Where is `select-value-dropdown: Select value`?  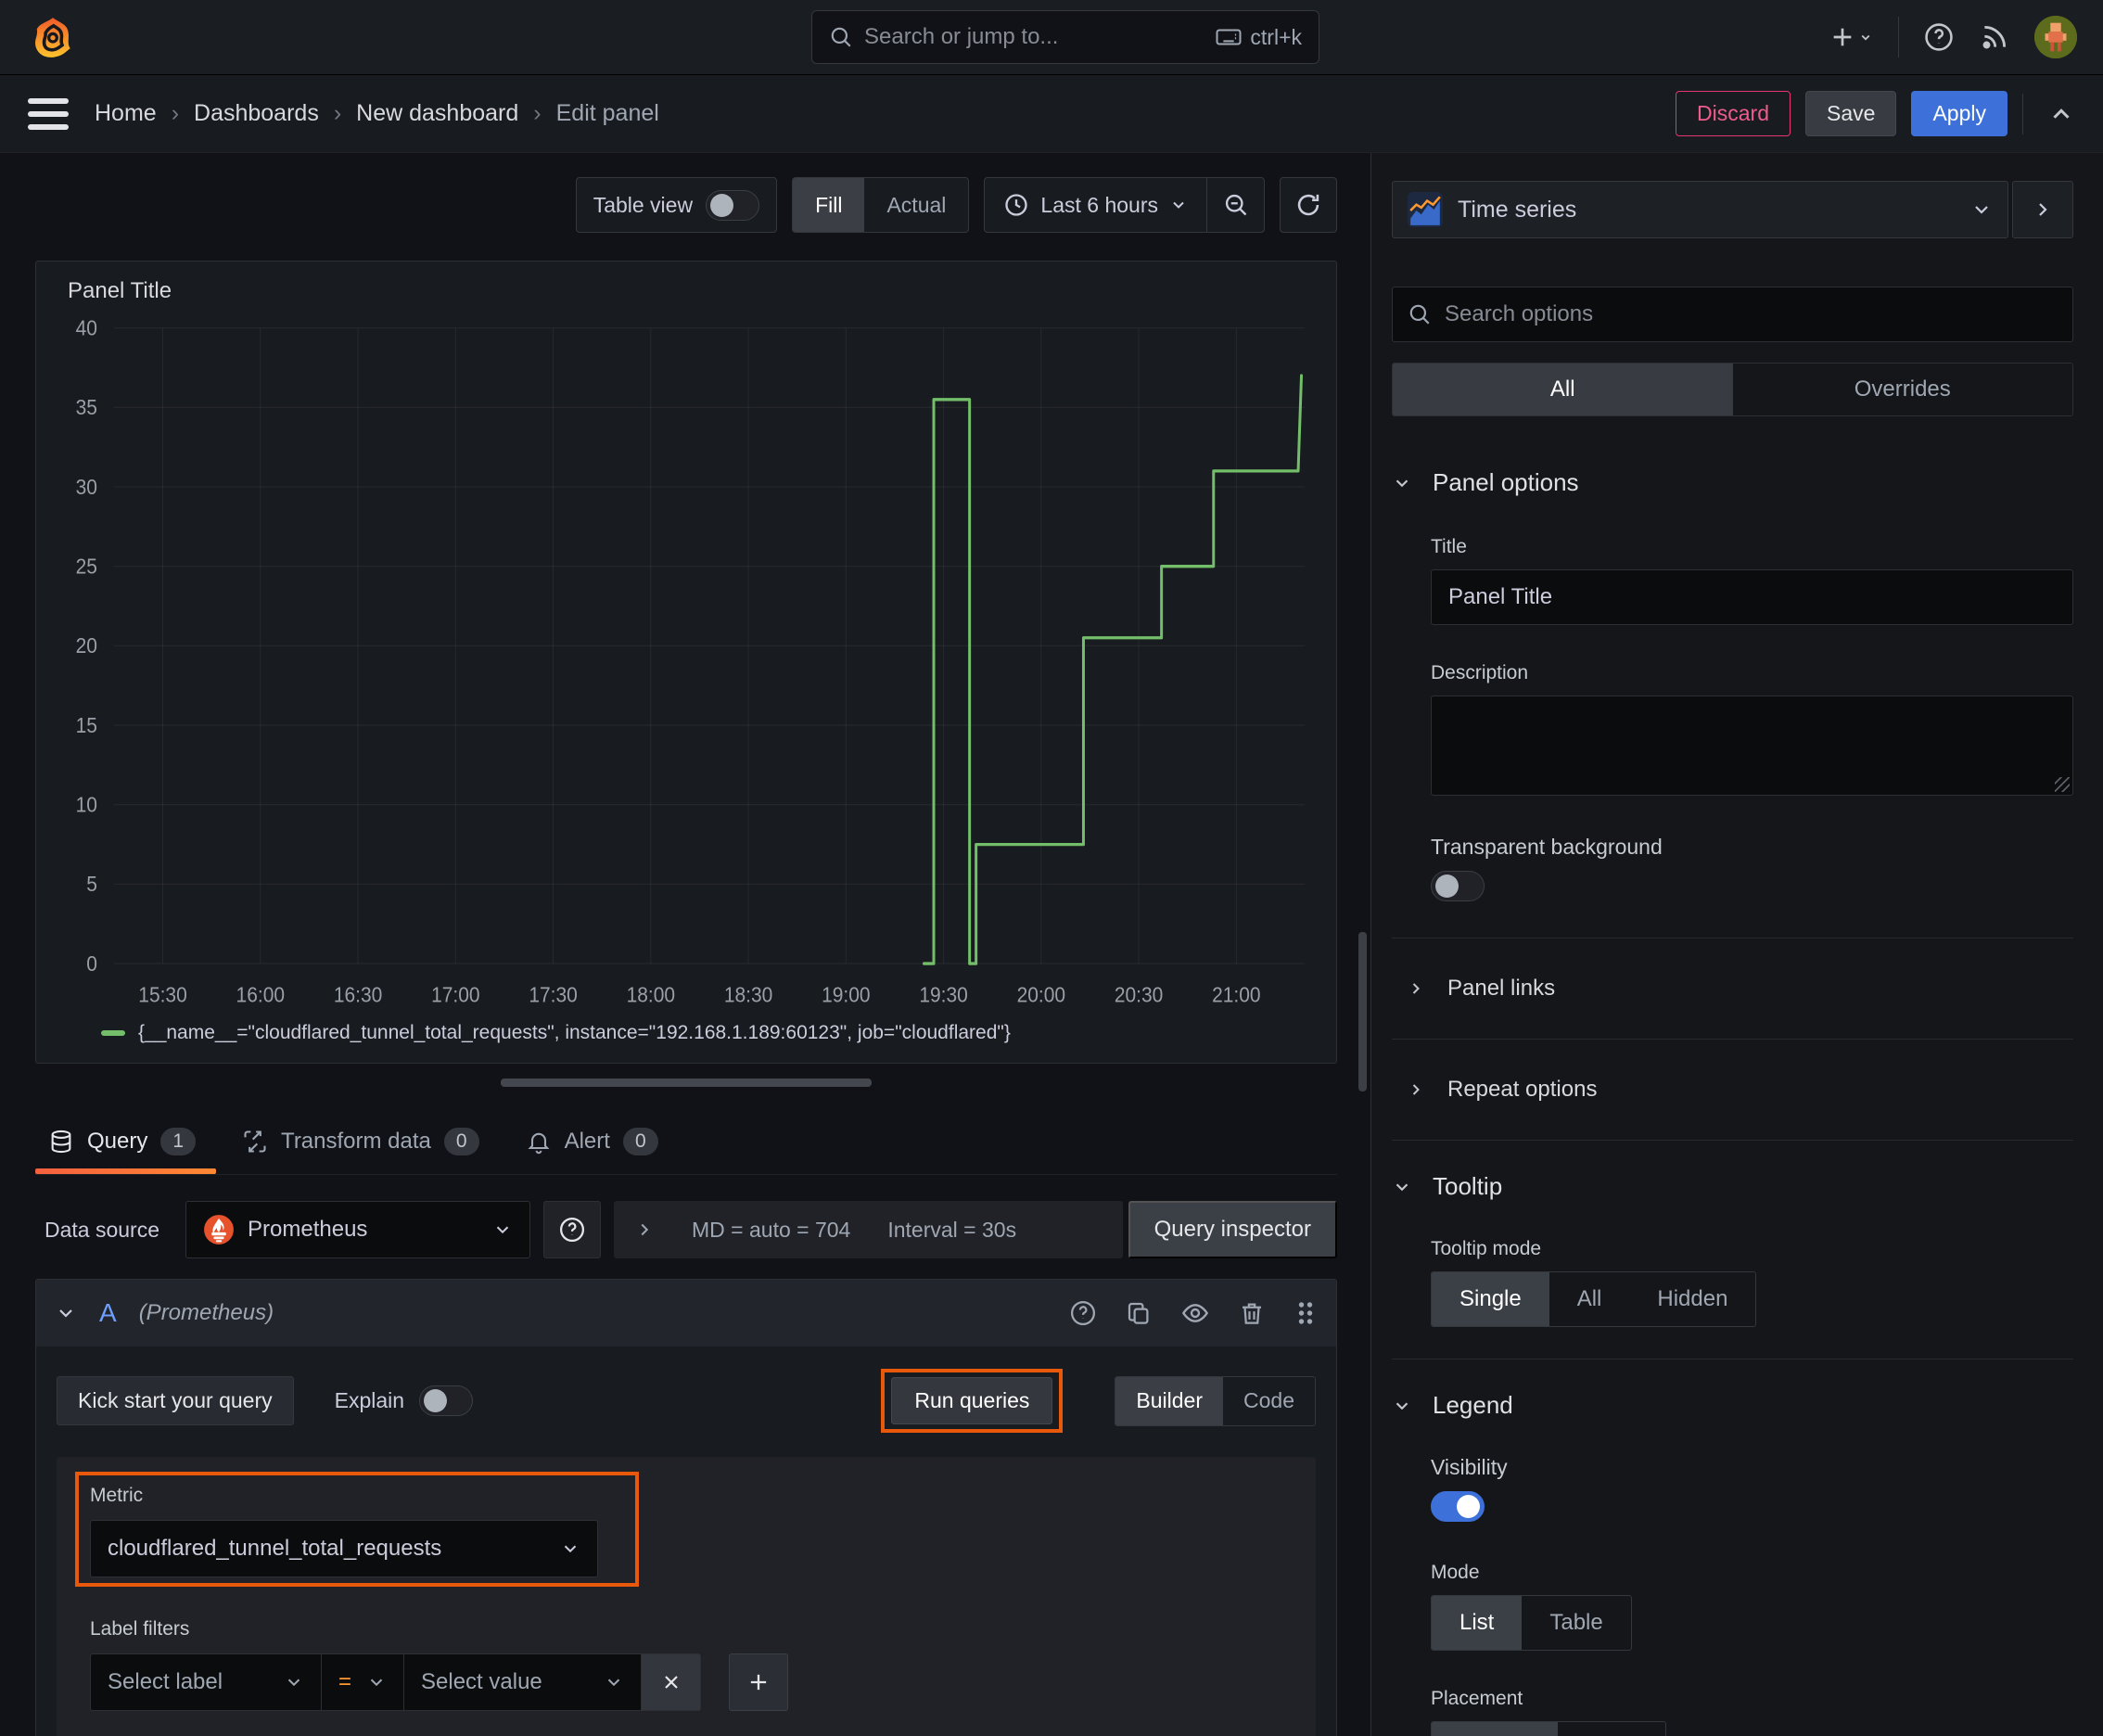 select-value-dropdown: Select value is located at coordinates (523, 1682).